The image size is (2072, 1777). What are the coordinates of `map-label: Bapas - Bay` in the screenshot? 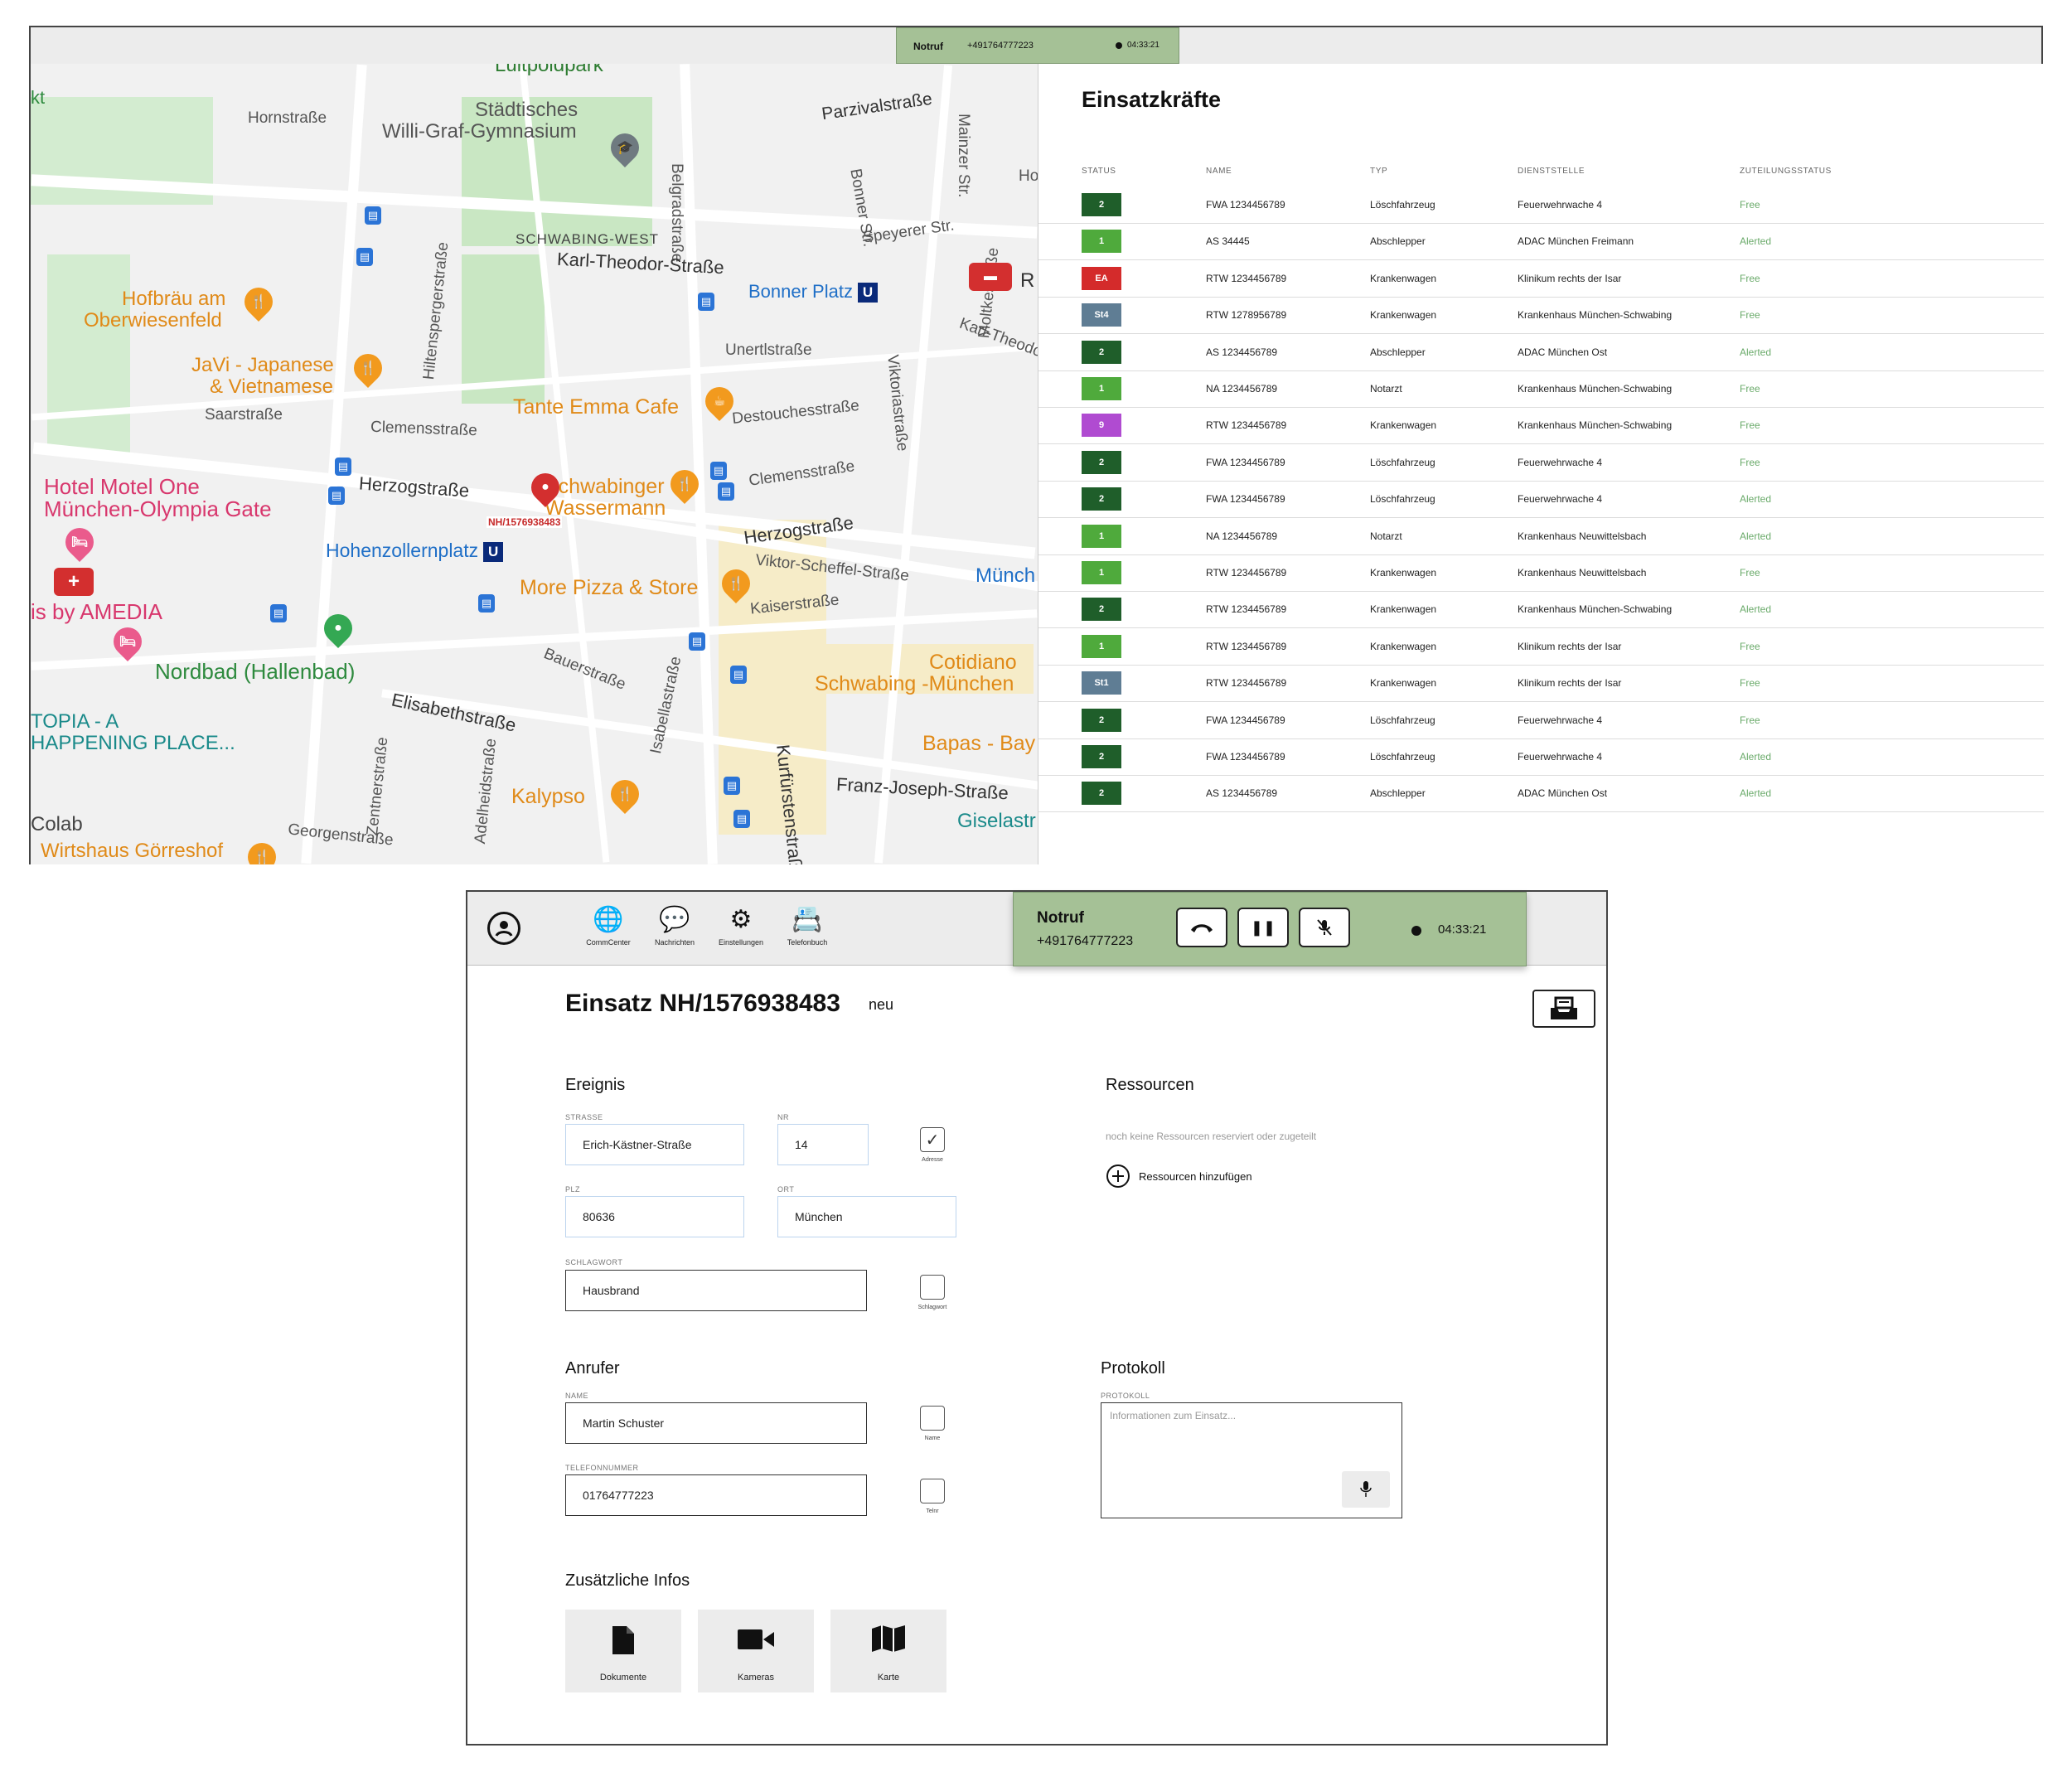 It's located at (979, 743).